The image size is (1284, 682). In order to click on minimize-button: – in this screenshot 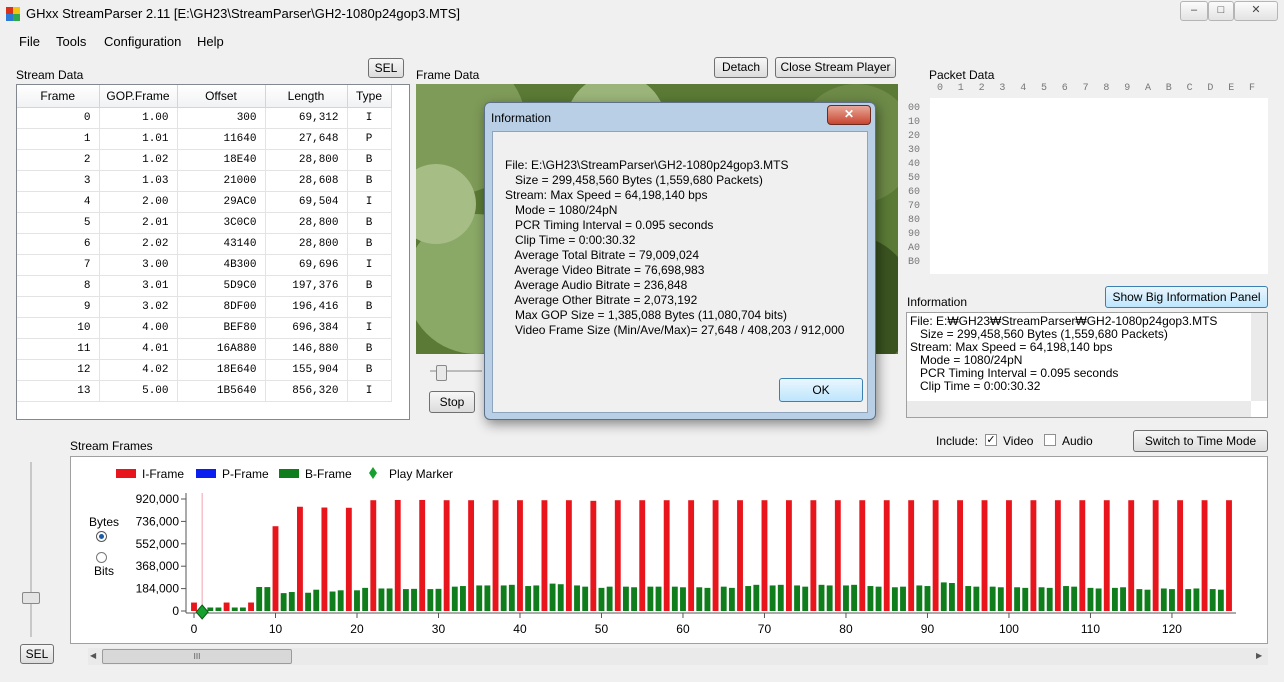, I will do `click(1194, 11)`.